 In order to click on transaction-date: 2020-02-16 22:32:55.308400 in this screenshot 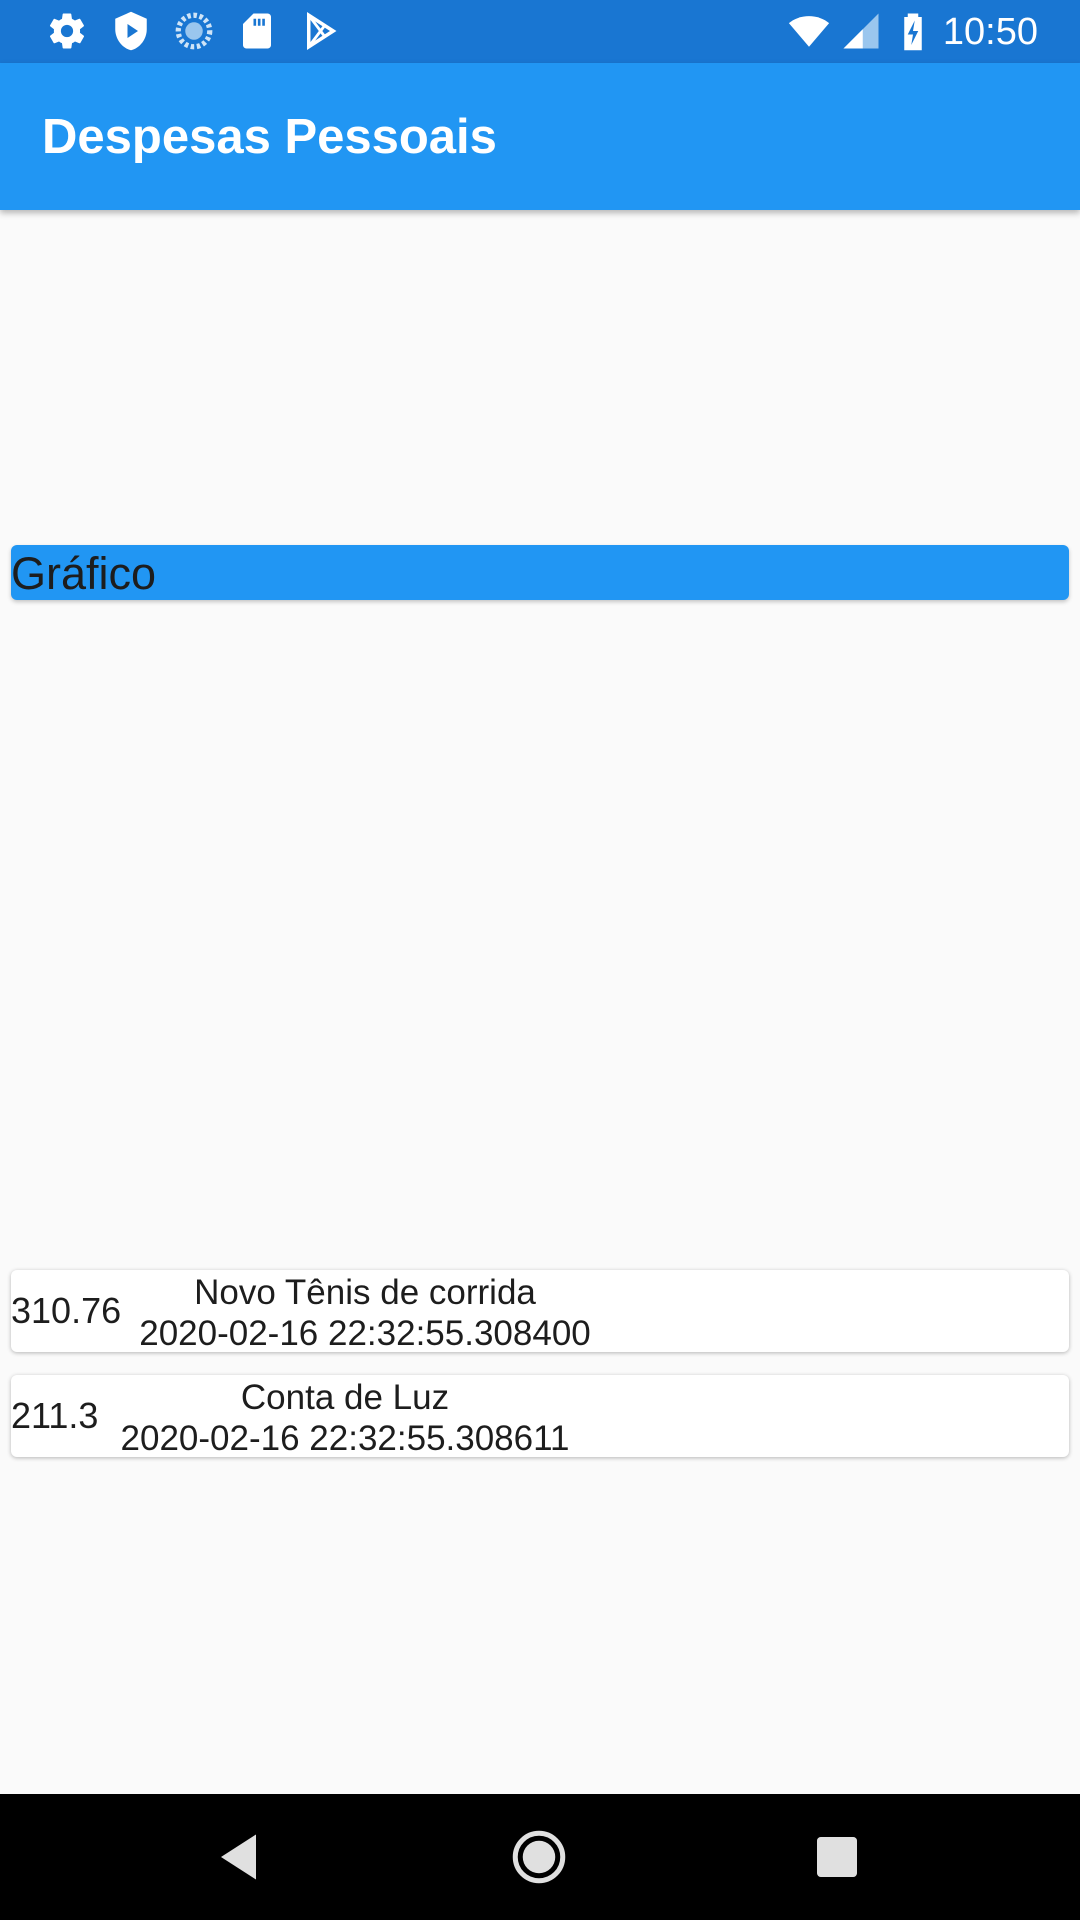, I will do `click(365, 1333)`.